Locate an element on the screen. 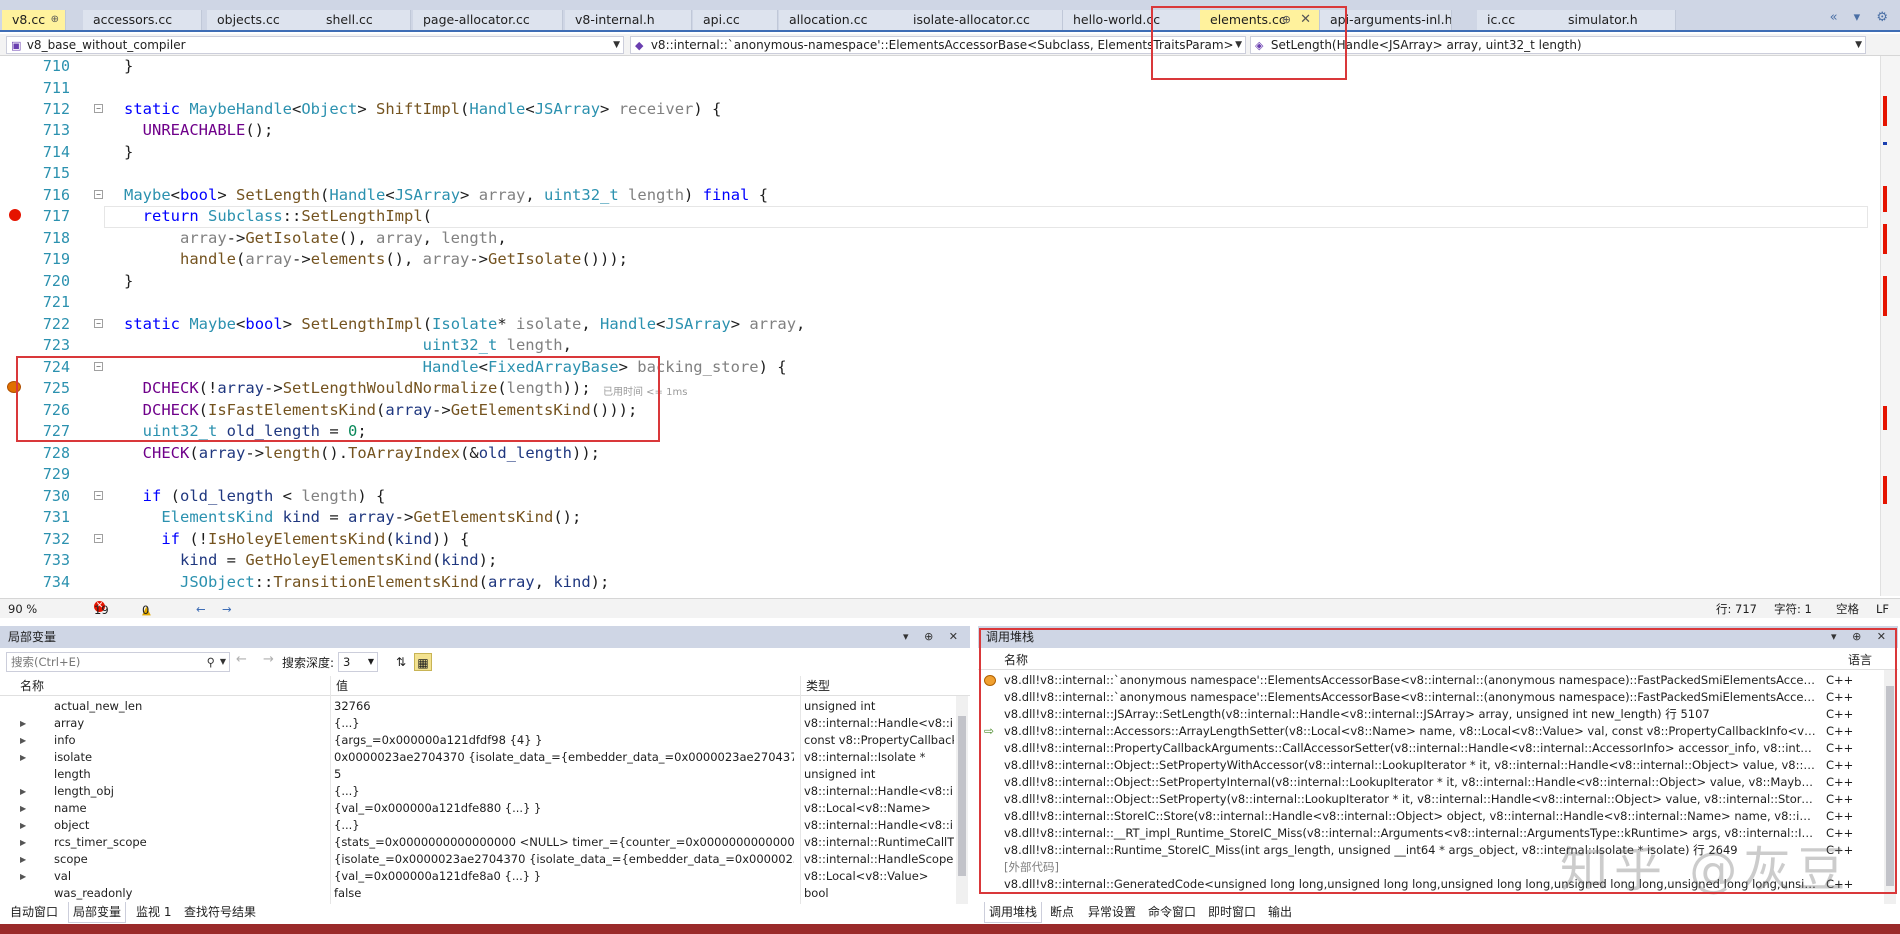  panel-controls: ▾ ⊕ ✕ is located at coordinates (933, 637).